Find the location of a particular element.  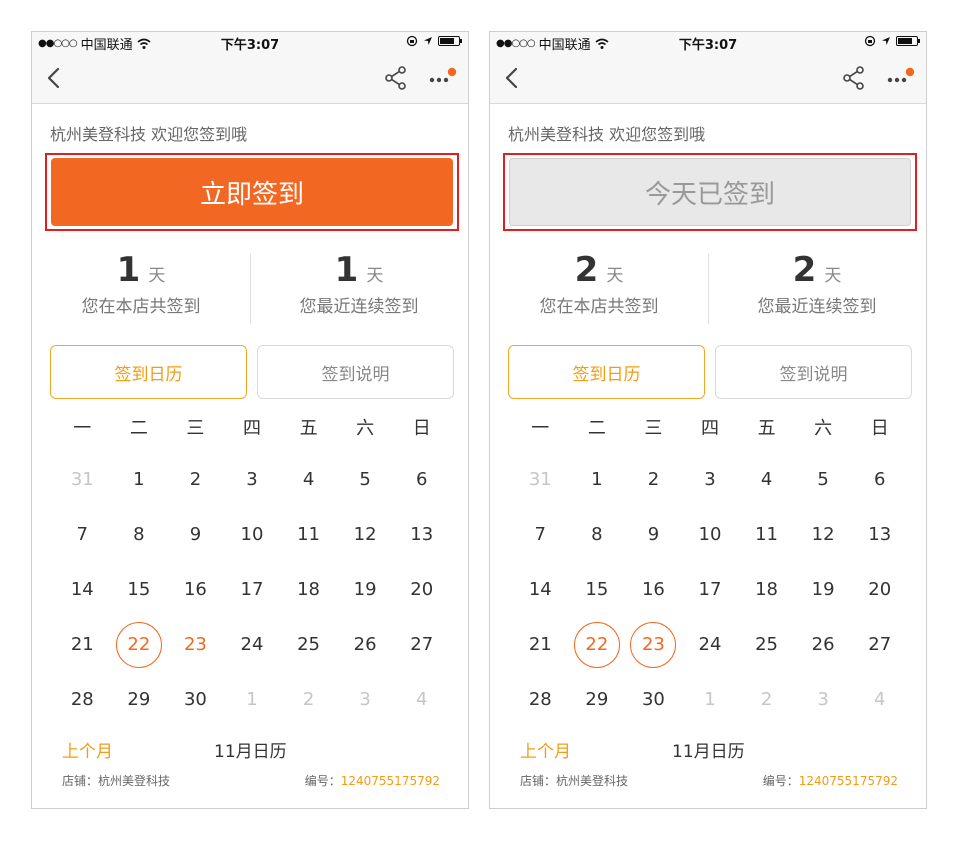

shop-label: 店铺： is located at coordinates (80, 781).